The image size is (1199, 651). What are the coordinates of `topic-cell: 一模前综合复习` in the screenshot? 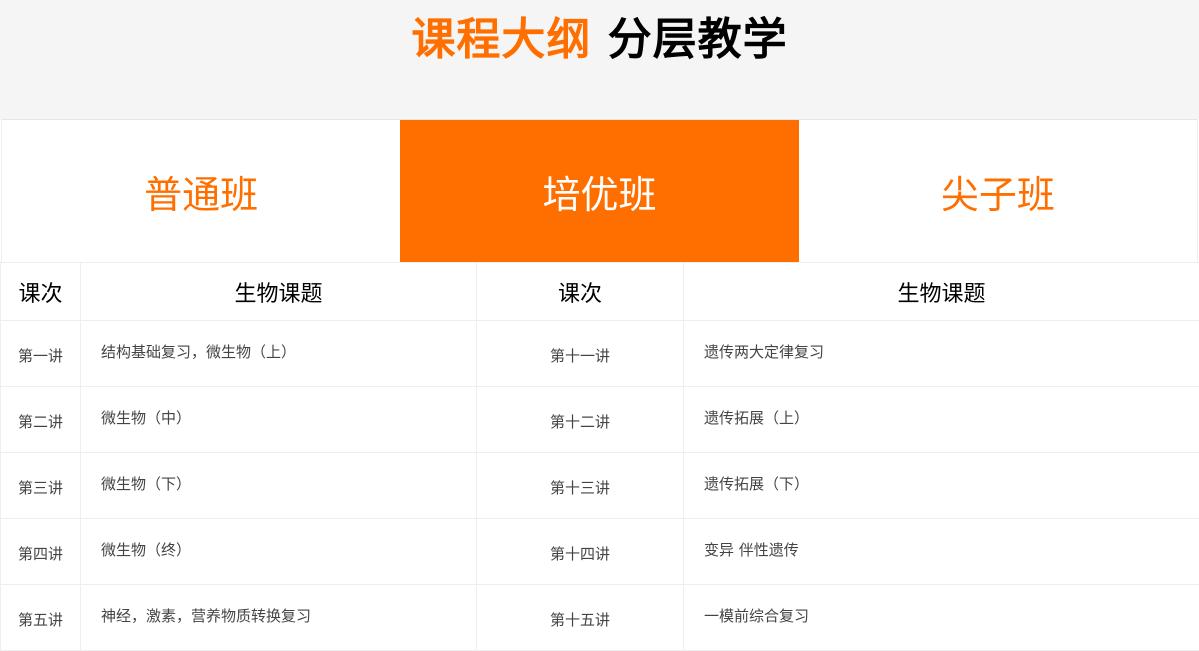 It's located at (941, 617).